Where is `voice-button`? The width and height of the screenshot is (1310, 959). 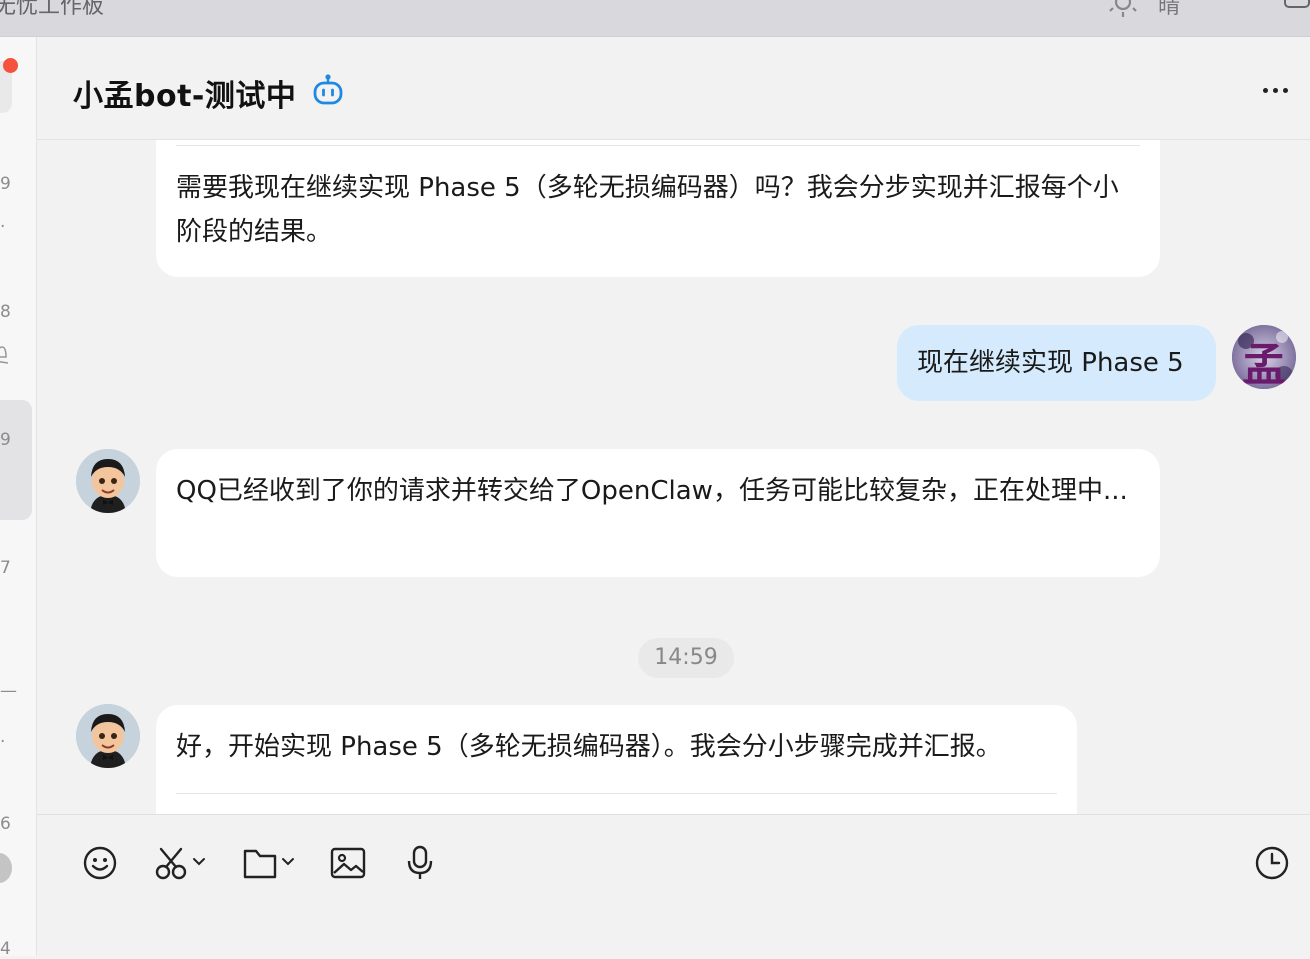
voice-button is located at coordinates (420, 863).